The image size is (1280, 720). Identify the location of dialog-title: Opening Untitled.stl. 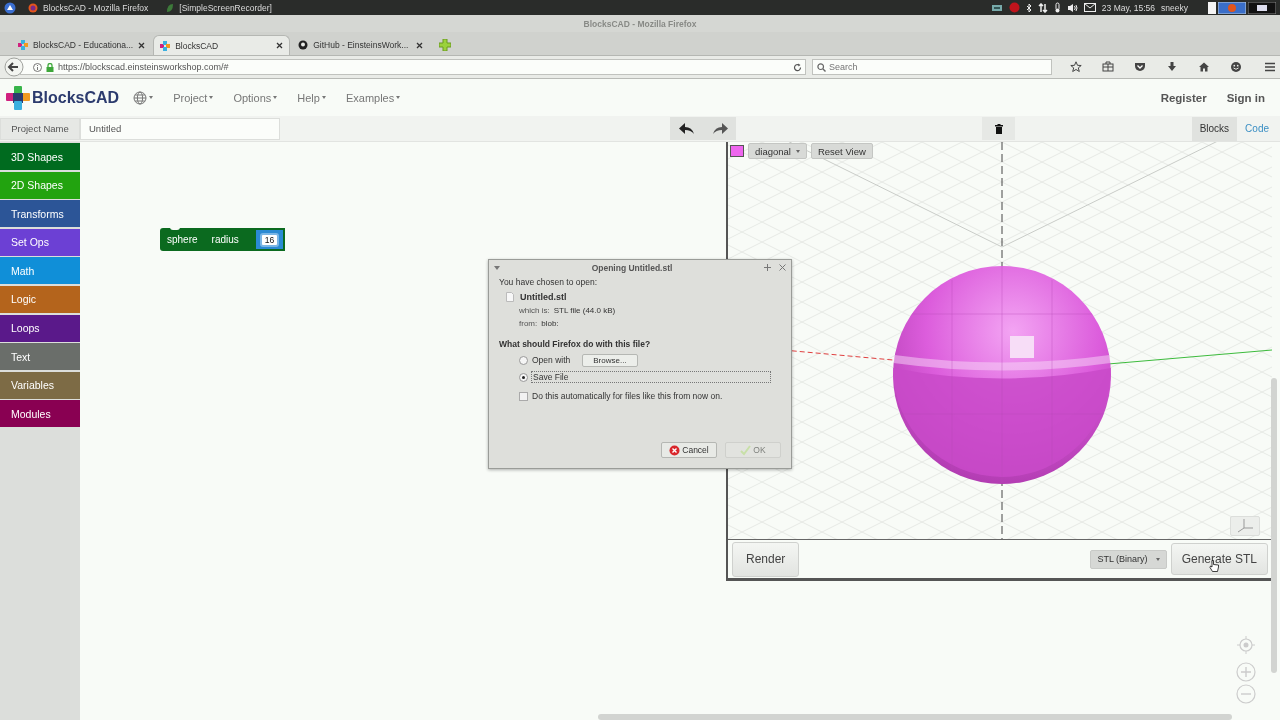
(632, 267).